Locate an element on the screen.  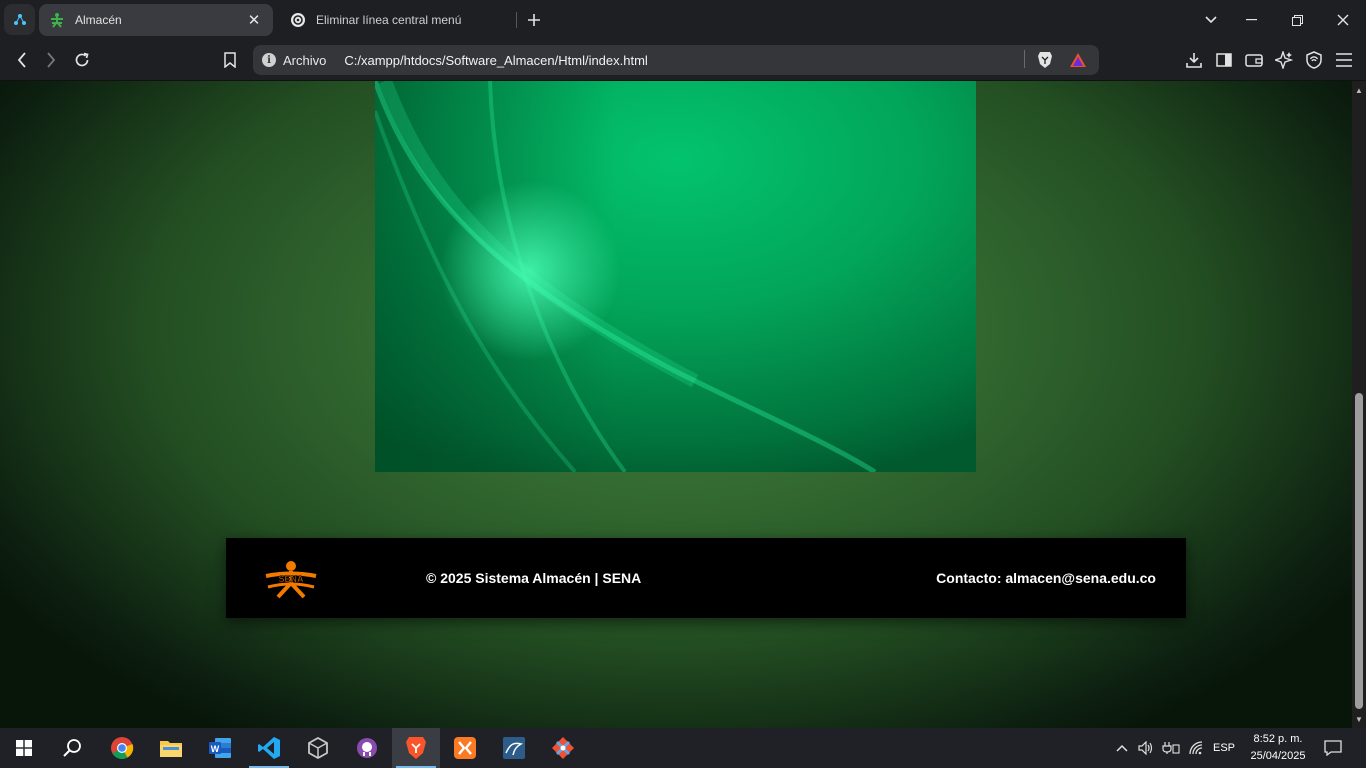
tab-separator is located at coordinates (516, 20).